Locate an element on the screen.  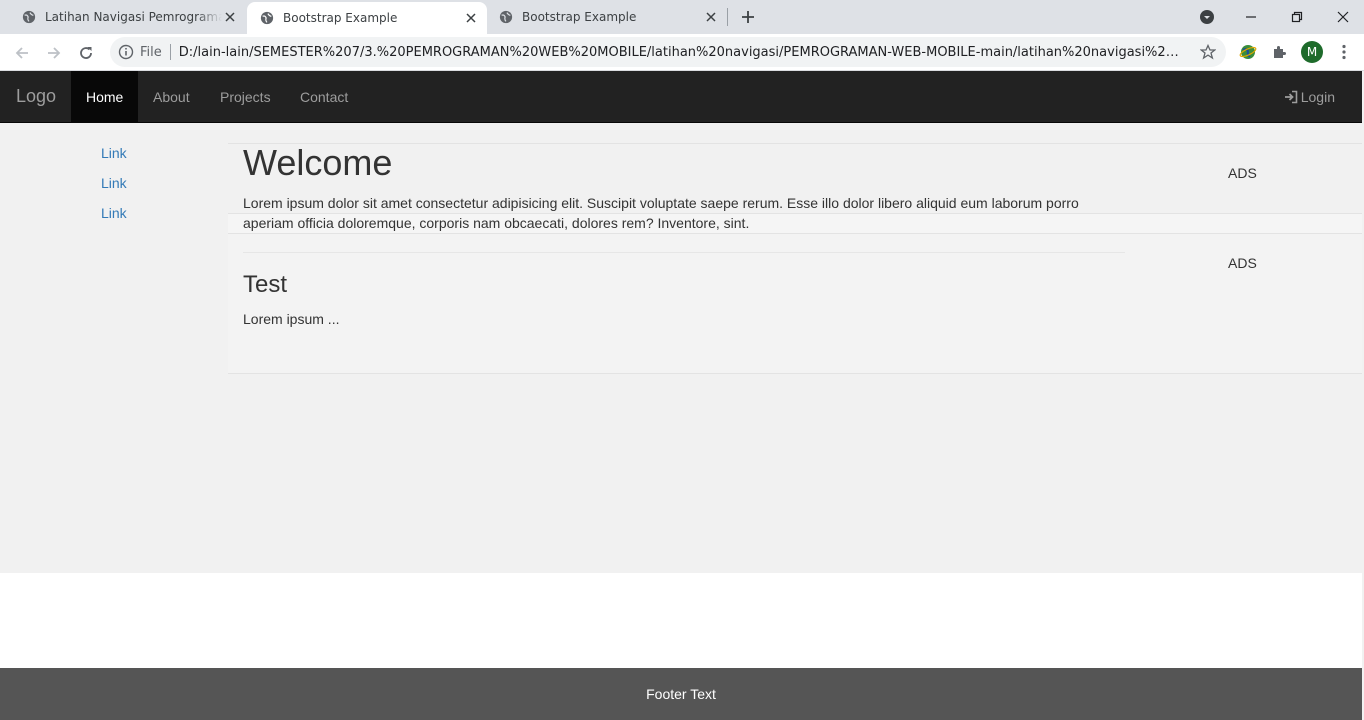
reload-button is located at coordinates (86, 53).